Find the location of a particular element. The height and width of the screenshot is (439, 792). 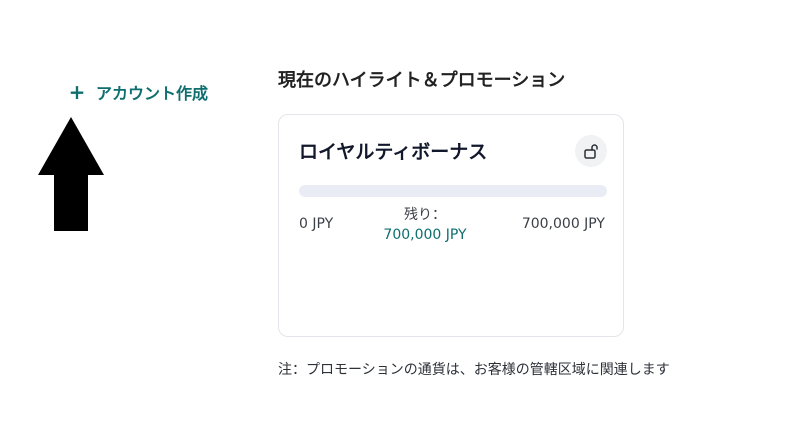

create-account-link: + アカウント作成 is located at coordinates (138, 92).